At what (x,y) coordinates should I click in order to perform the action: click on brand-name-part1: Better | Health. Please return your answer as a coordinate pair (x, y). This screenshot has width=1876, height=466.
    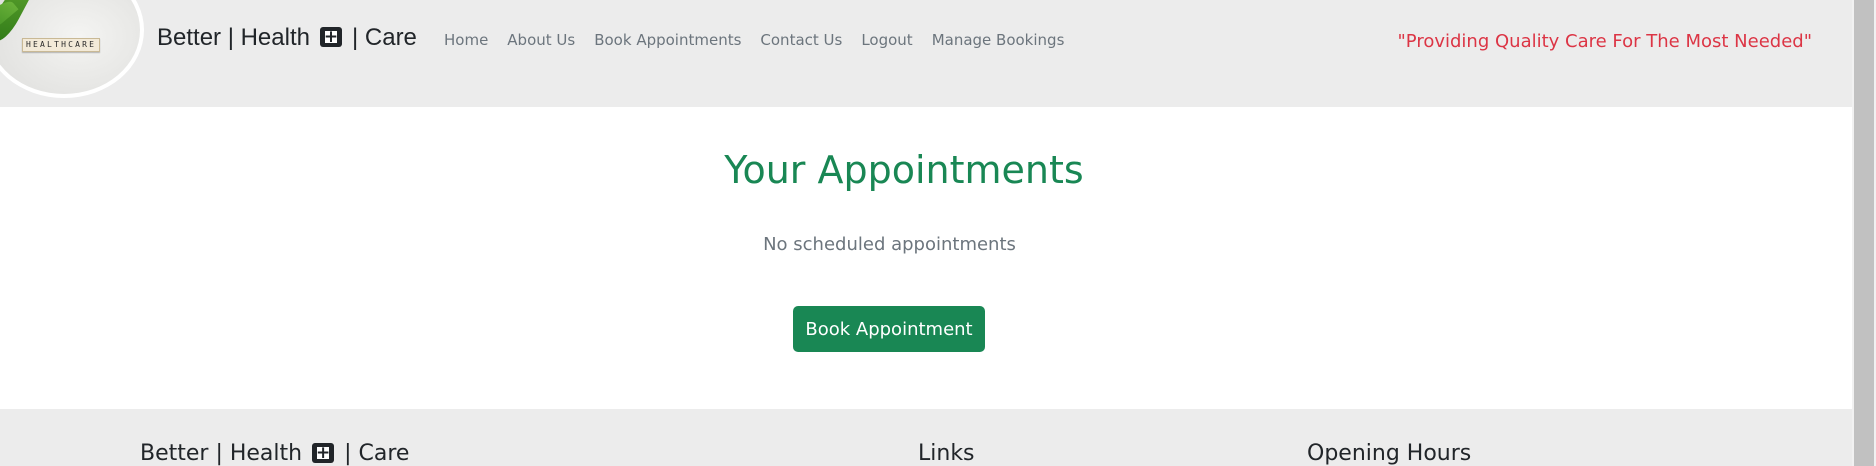
    Looking at the image, I should click on (233, 37).